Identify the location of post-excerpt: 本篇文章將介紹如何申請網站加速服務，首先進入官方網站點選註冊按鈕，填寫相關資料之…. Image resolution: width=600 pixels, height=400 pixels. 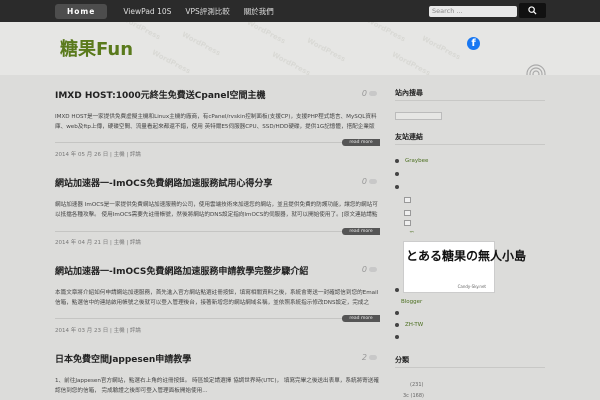
(217, 298).